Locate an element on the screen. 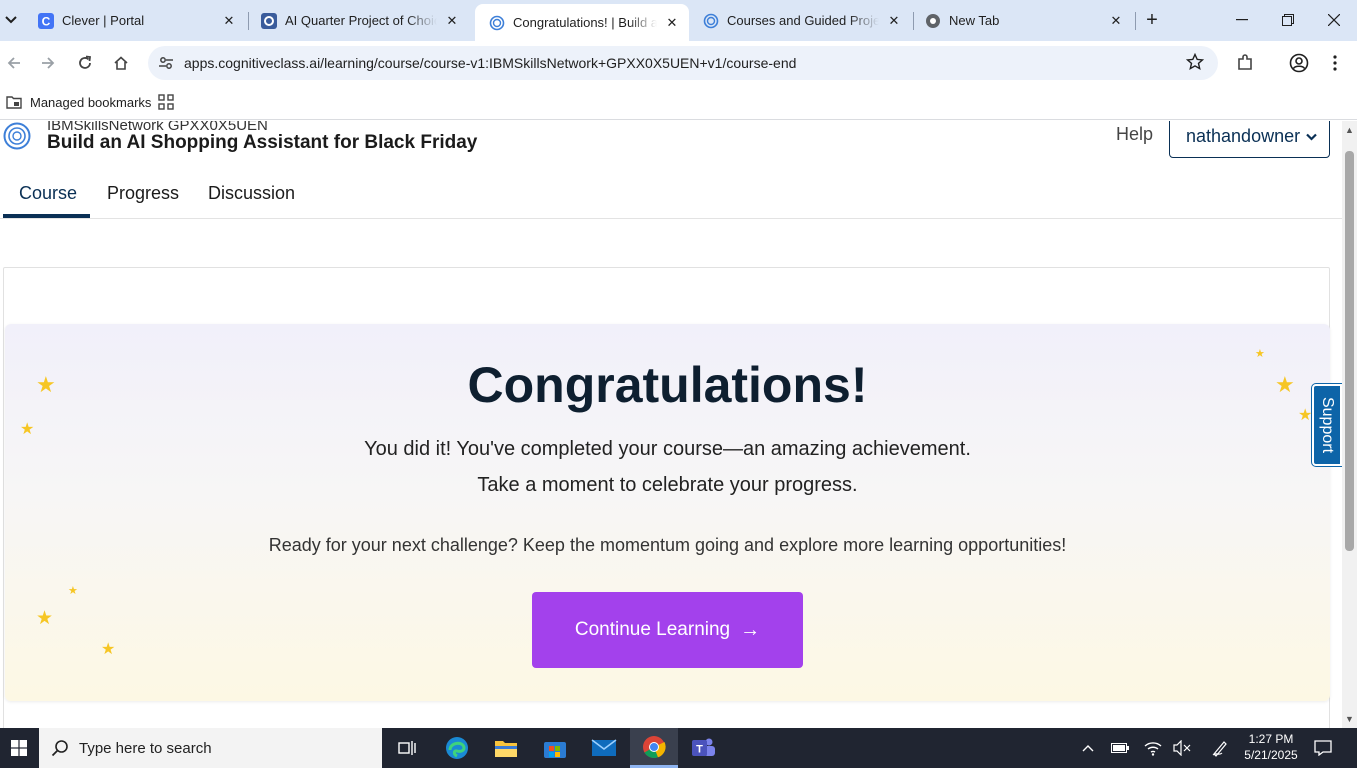  reload-button is located at coordinates (85, 63).